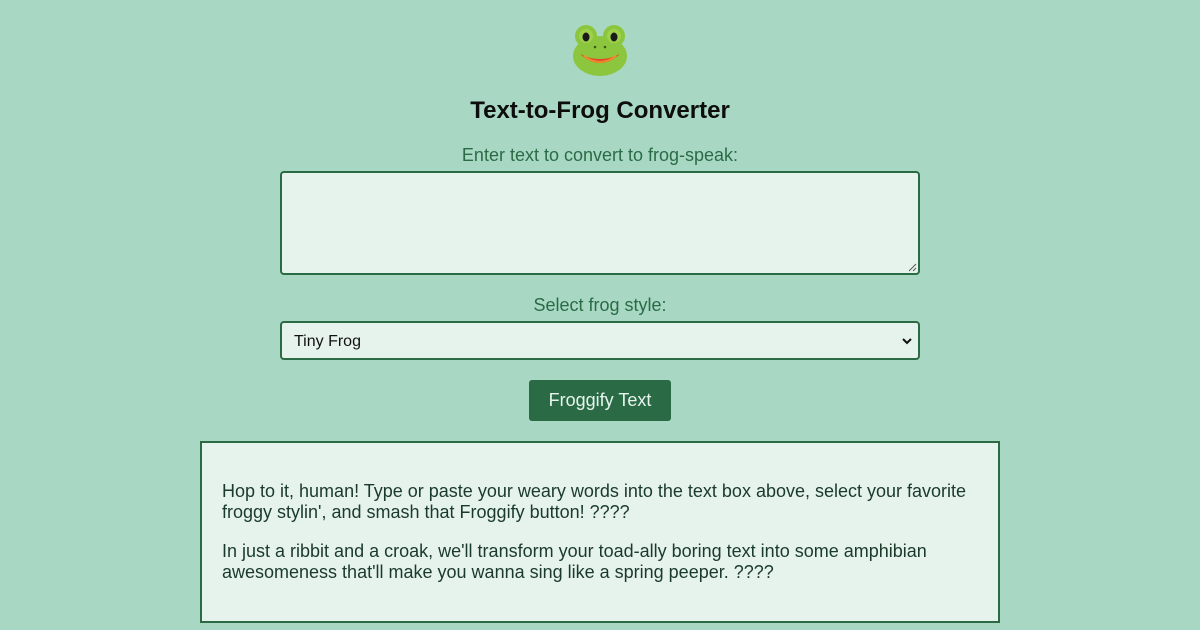 The width and height of the screenshot is (1200, 630). Describe the element at coordinates (600, 305) in the screenshot. I see `style-label: Select frog style:` at that location.